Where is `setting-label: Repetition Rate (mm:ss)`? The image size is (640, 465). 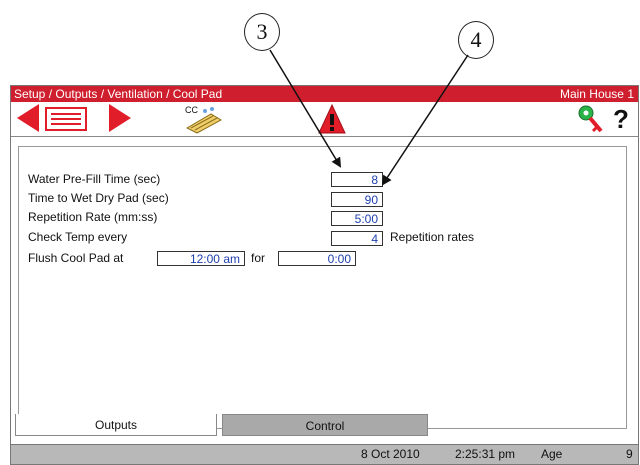
setting-label: Repetition Rate (mm:ss) is located at coordinates (93, 217).